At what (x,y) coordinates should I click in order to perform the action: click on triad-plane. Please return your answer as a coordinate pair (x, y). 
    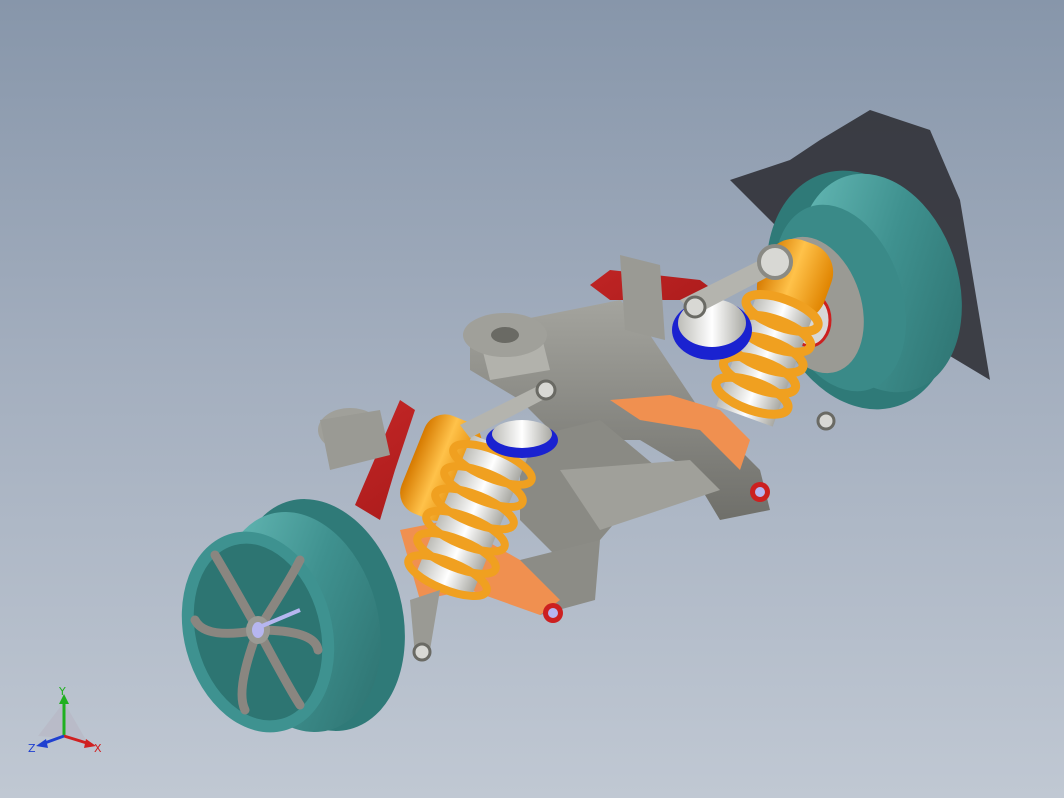
    Looking at the image, I should click on (62, 721).